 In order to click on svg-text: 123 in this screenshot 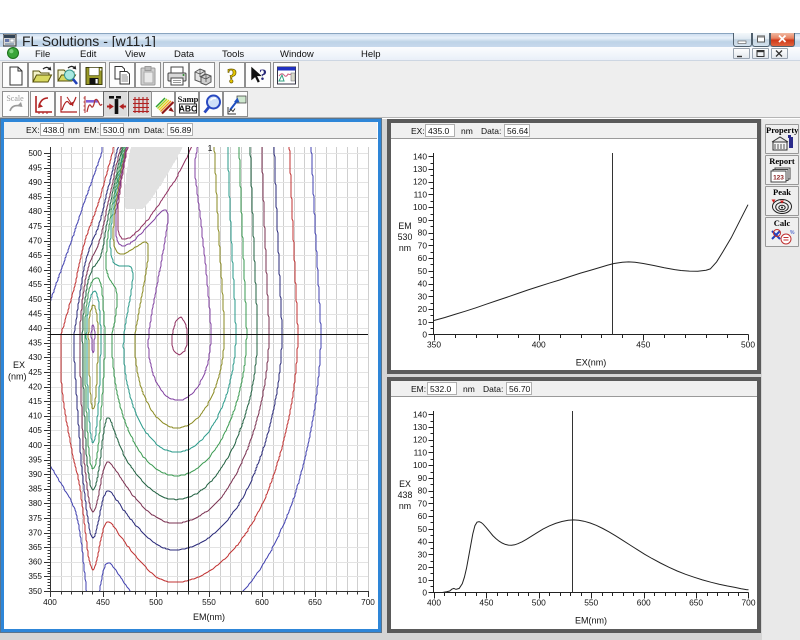, I will do `click(778, 178)`.